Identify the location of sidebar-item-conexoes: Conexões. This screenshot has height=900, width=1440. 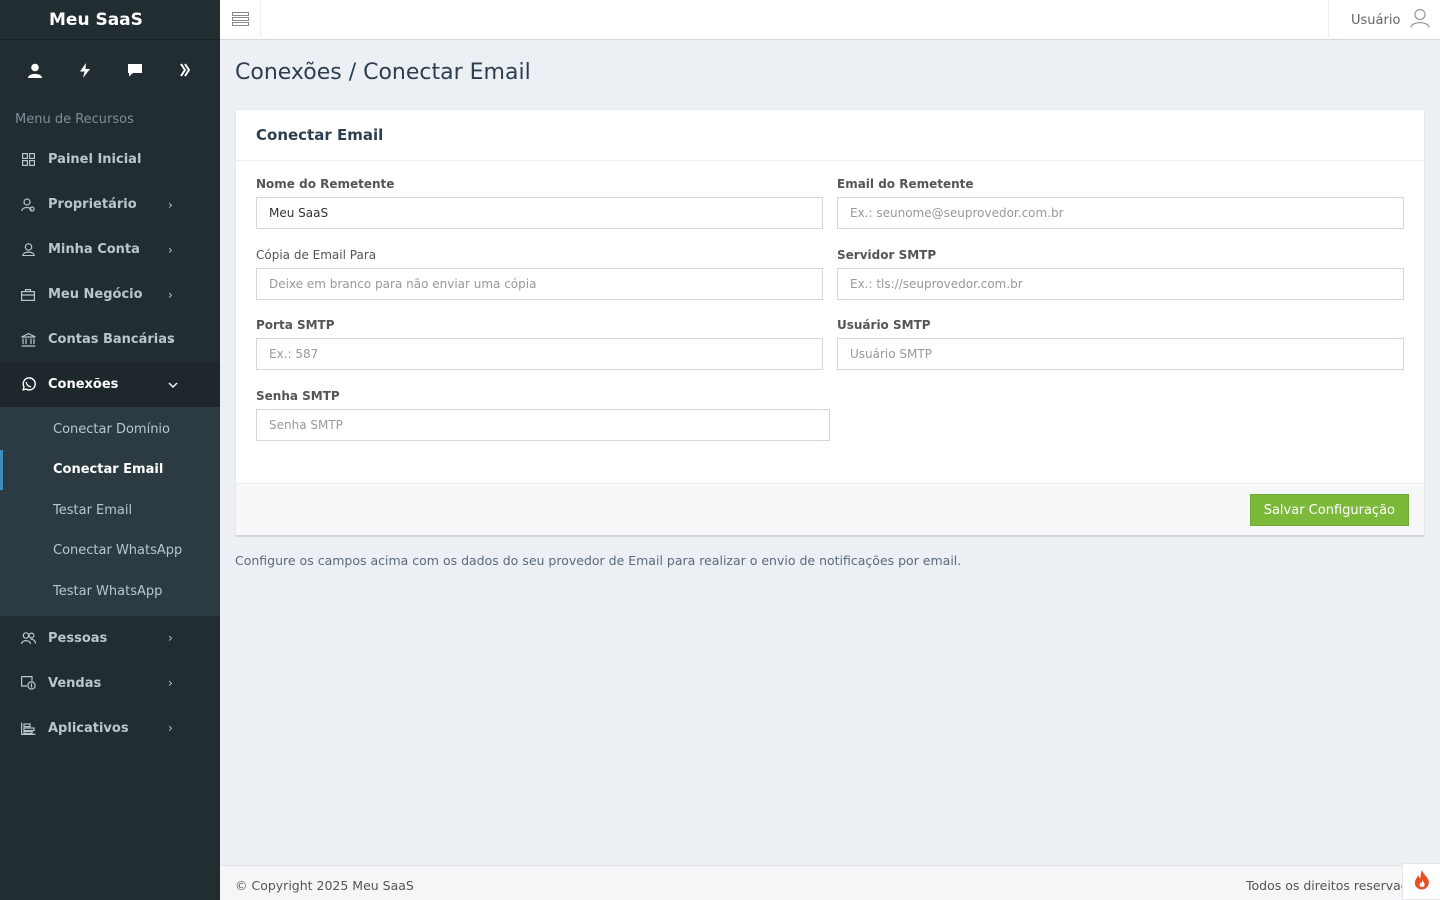
(110, 384).